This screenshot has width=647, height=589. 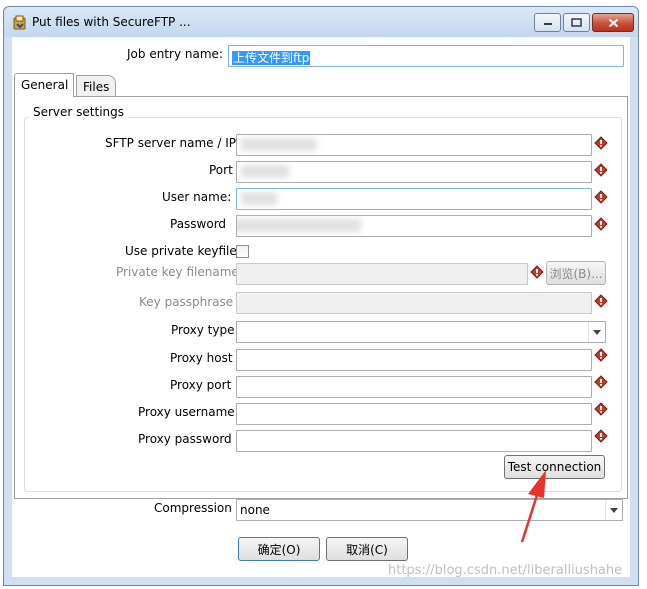 What do you see at coordinates (414, 172) in the screenshot?
I see `port-input` at bounding box center [414, 172].